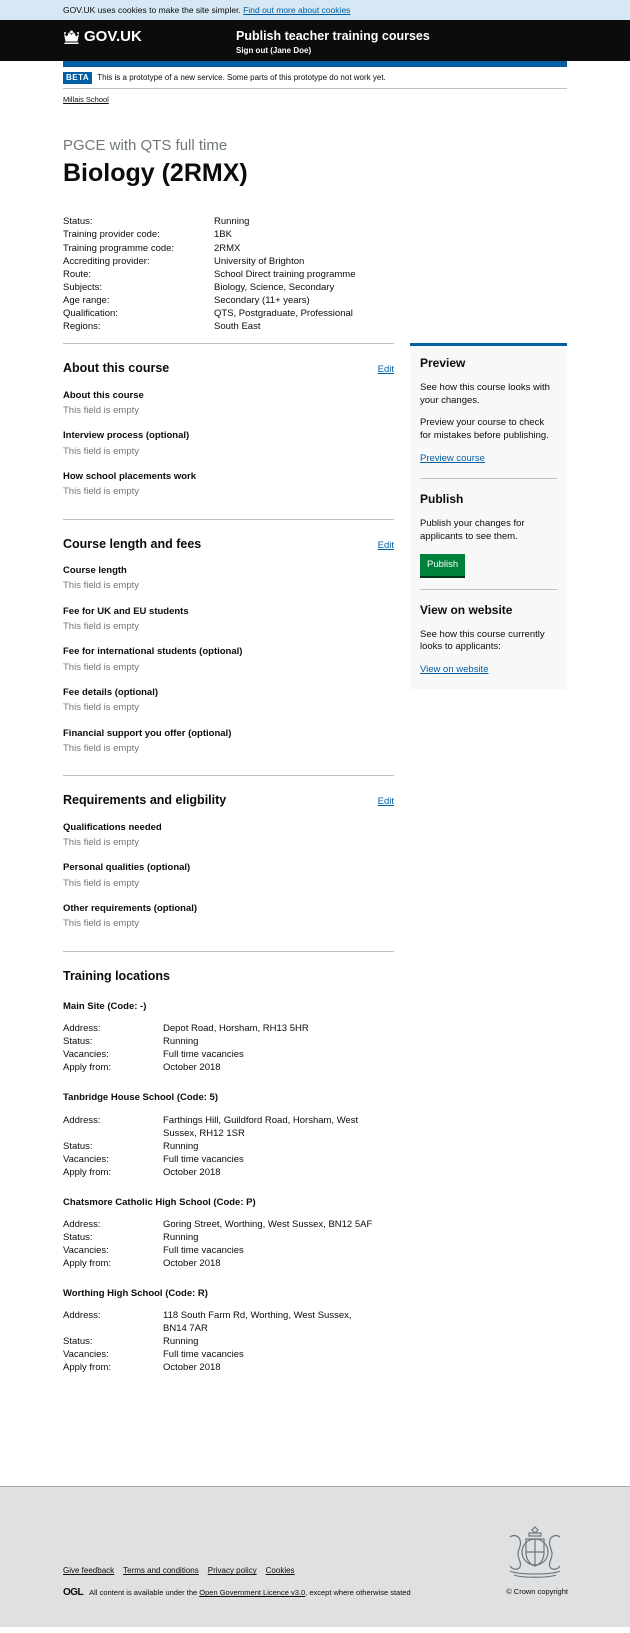 The height and width of the screenshot is (1633, 630). What do you see at coordinates (259, 261) in the screenshot?
I see `summary-value: University of Brighton` at bounding box center [259, 261].